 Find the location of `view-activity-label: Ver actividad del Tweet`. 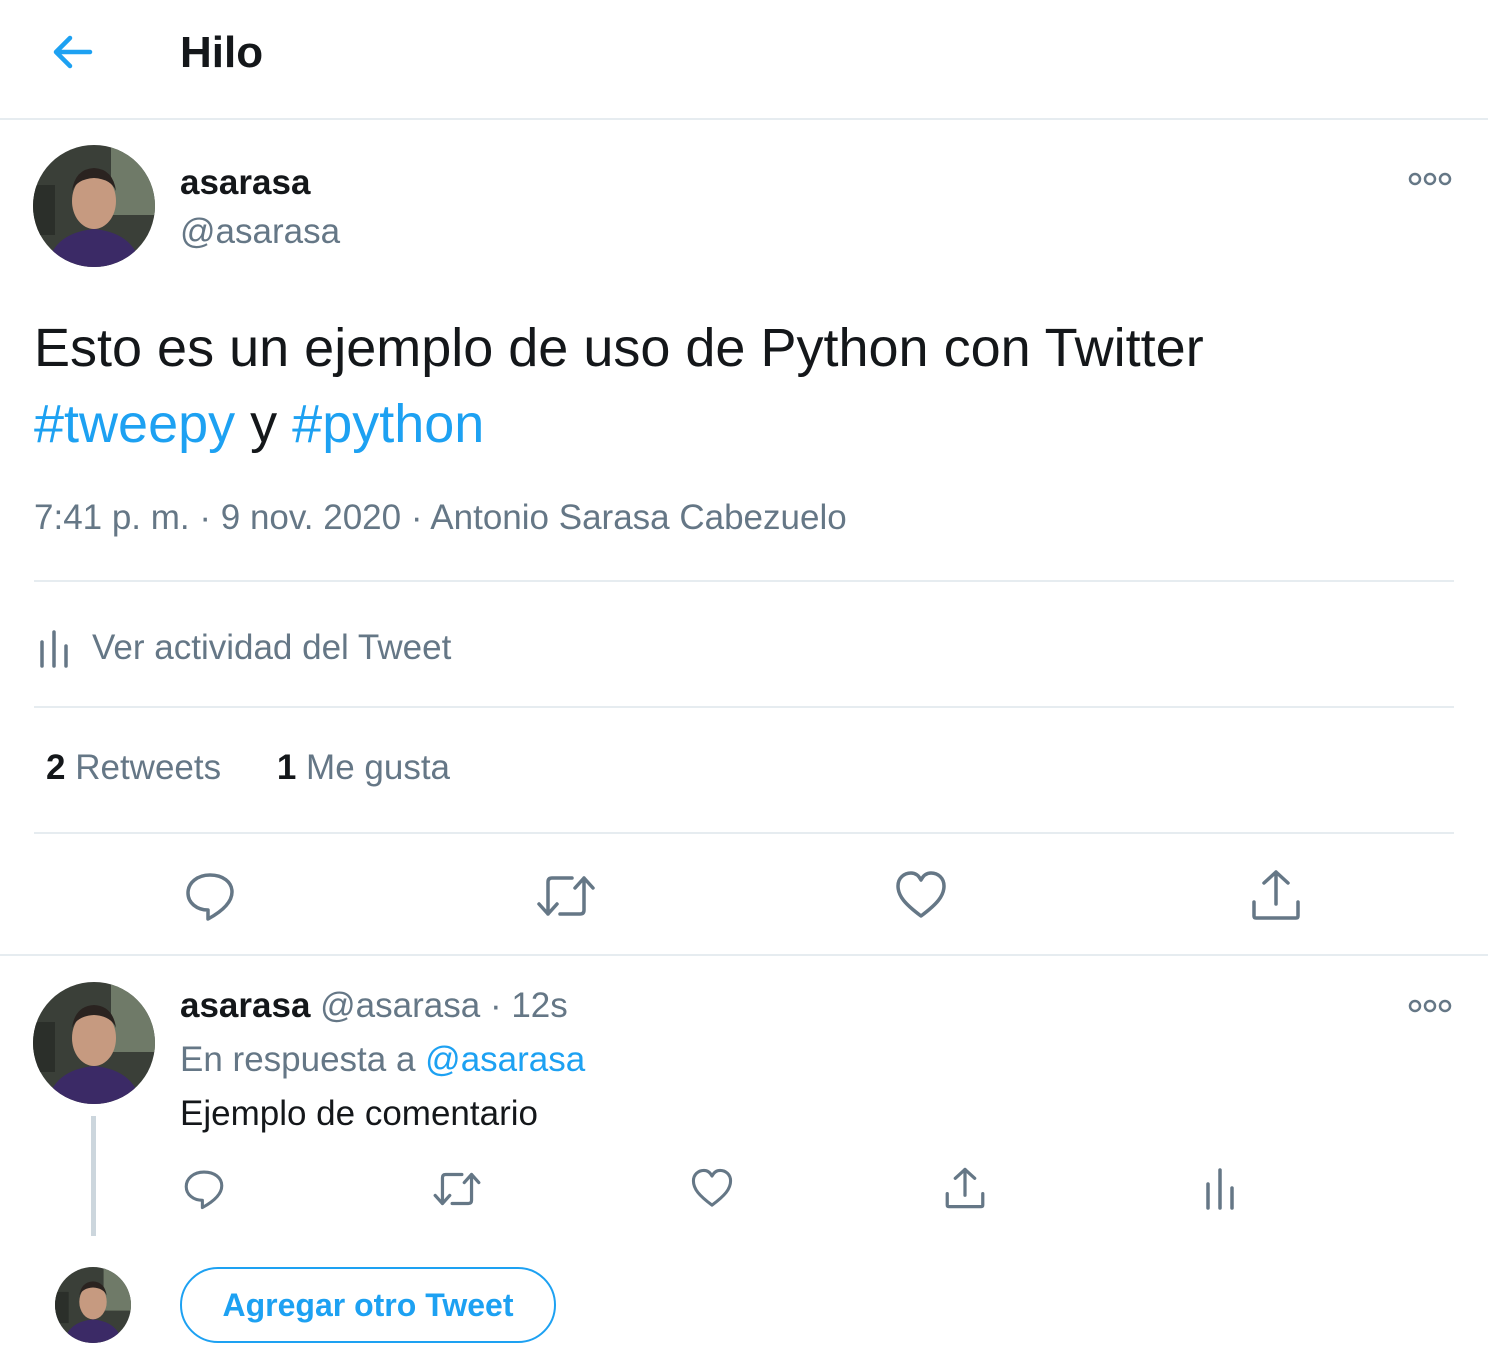

view-activity-label: Ver actividad del Tweet is located at coordinates (272, 647).